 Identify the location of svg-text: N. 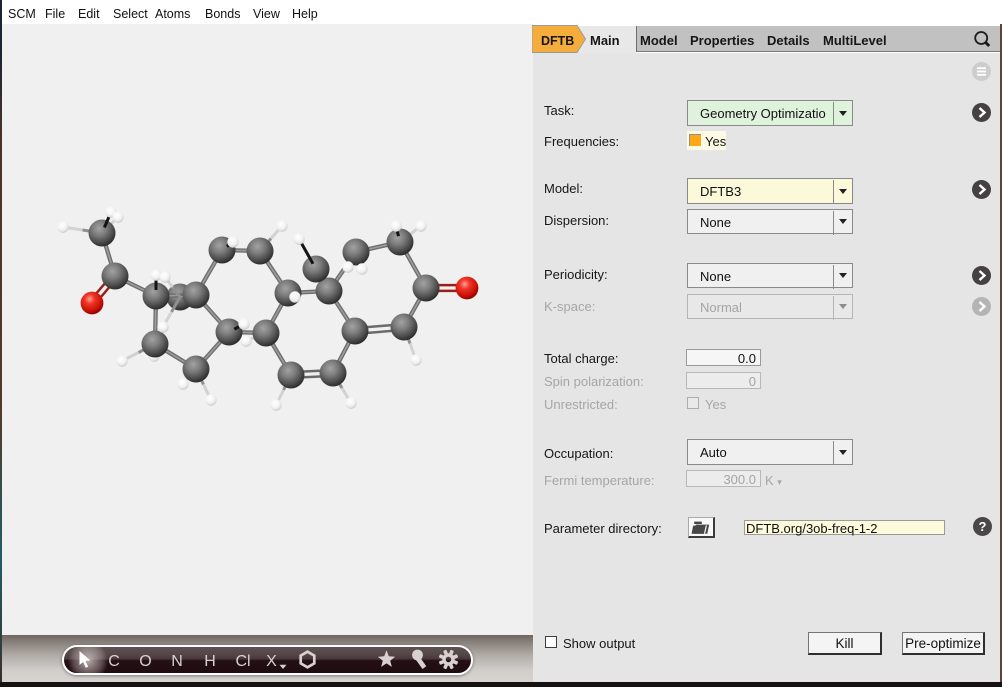
(177, 661).